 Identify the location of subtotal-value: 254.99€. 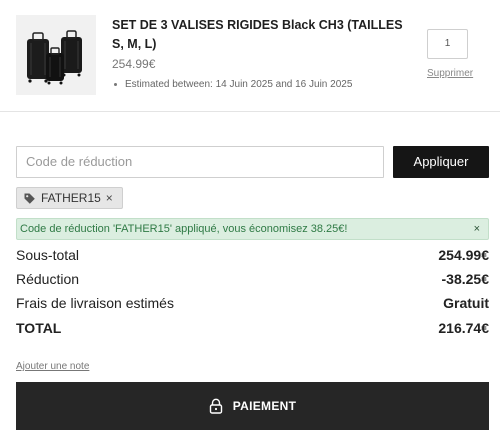
(463, 255).